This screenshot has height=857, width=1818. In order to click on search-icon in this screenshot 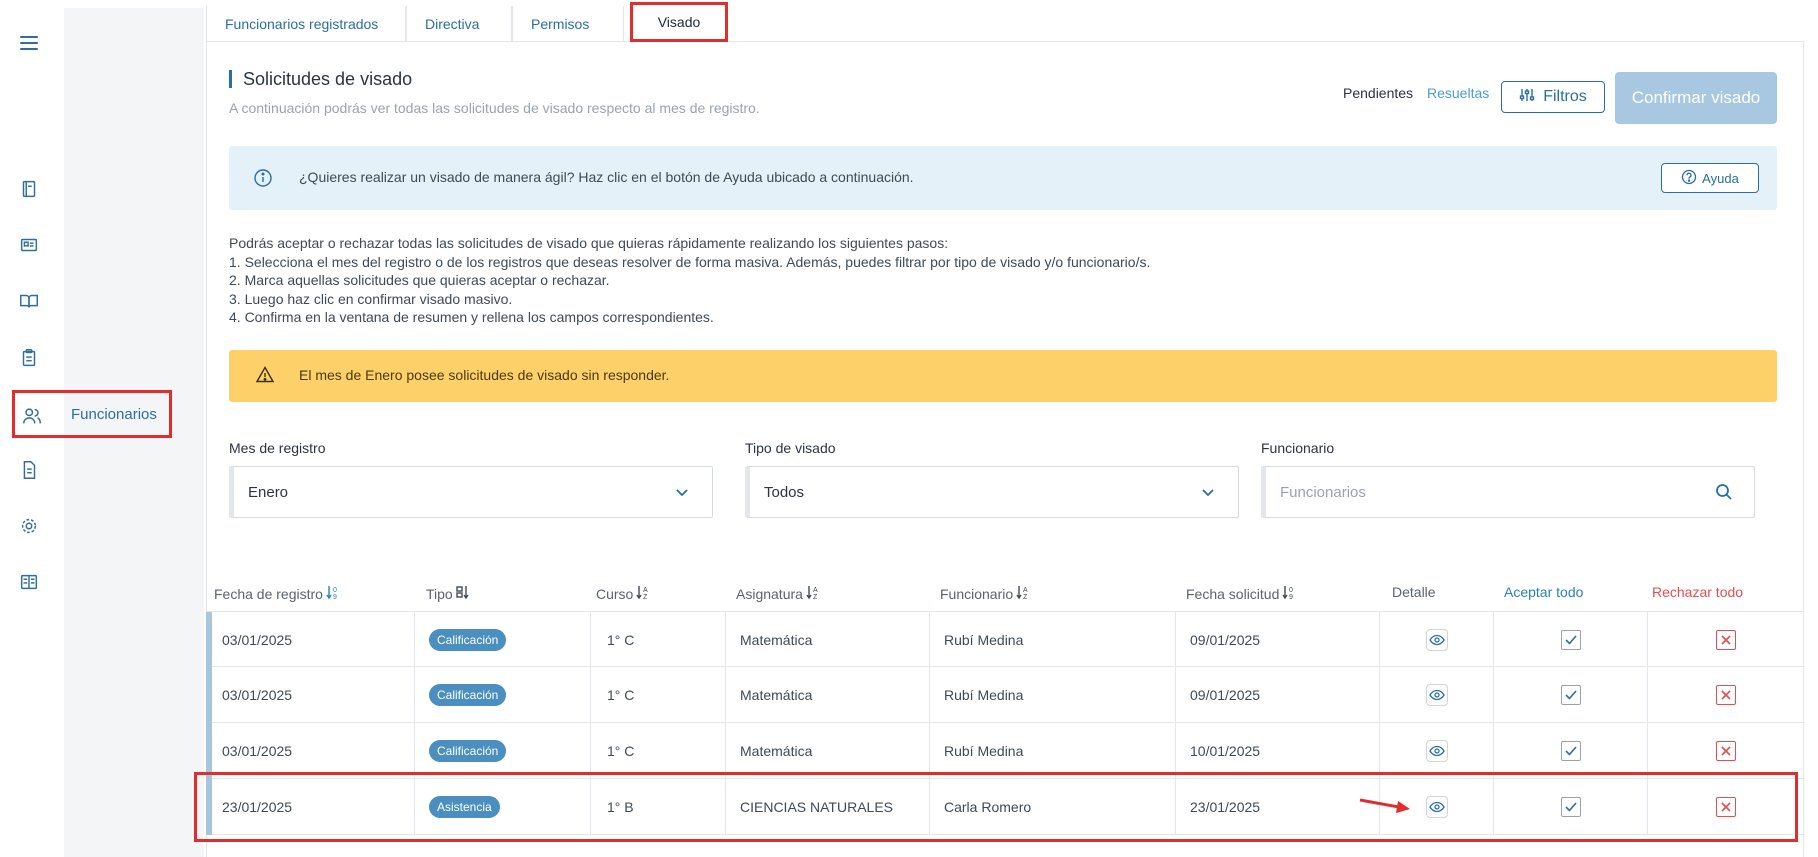, I will do `click(1724, 492)`.